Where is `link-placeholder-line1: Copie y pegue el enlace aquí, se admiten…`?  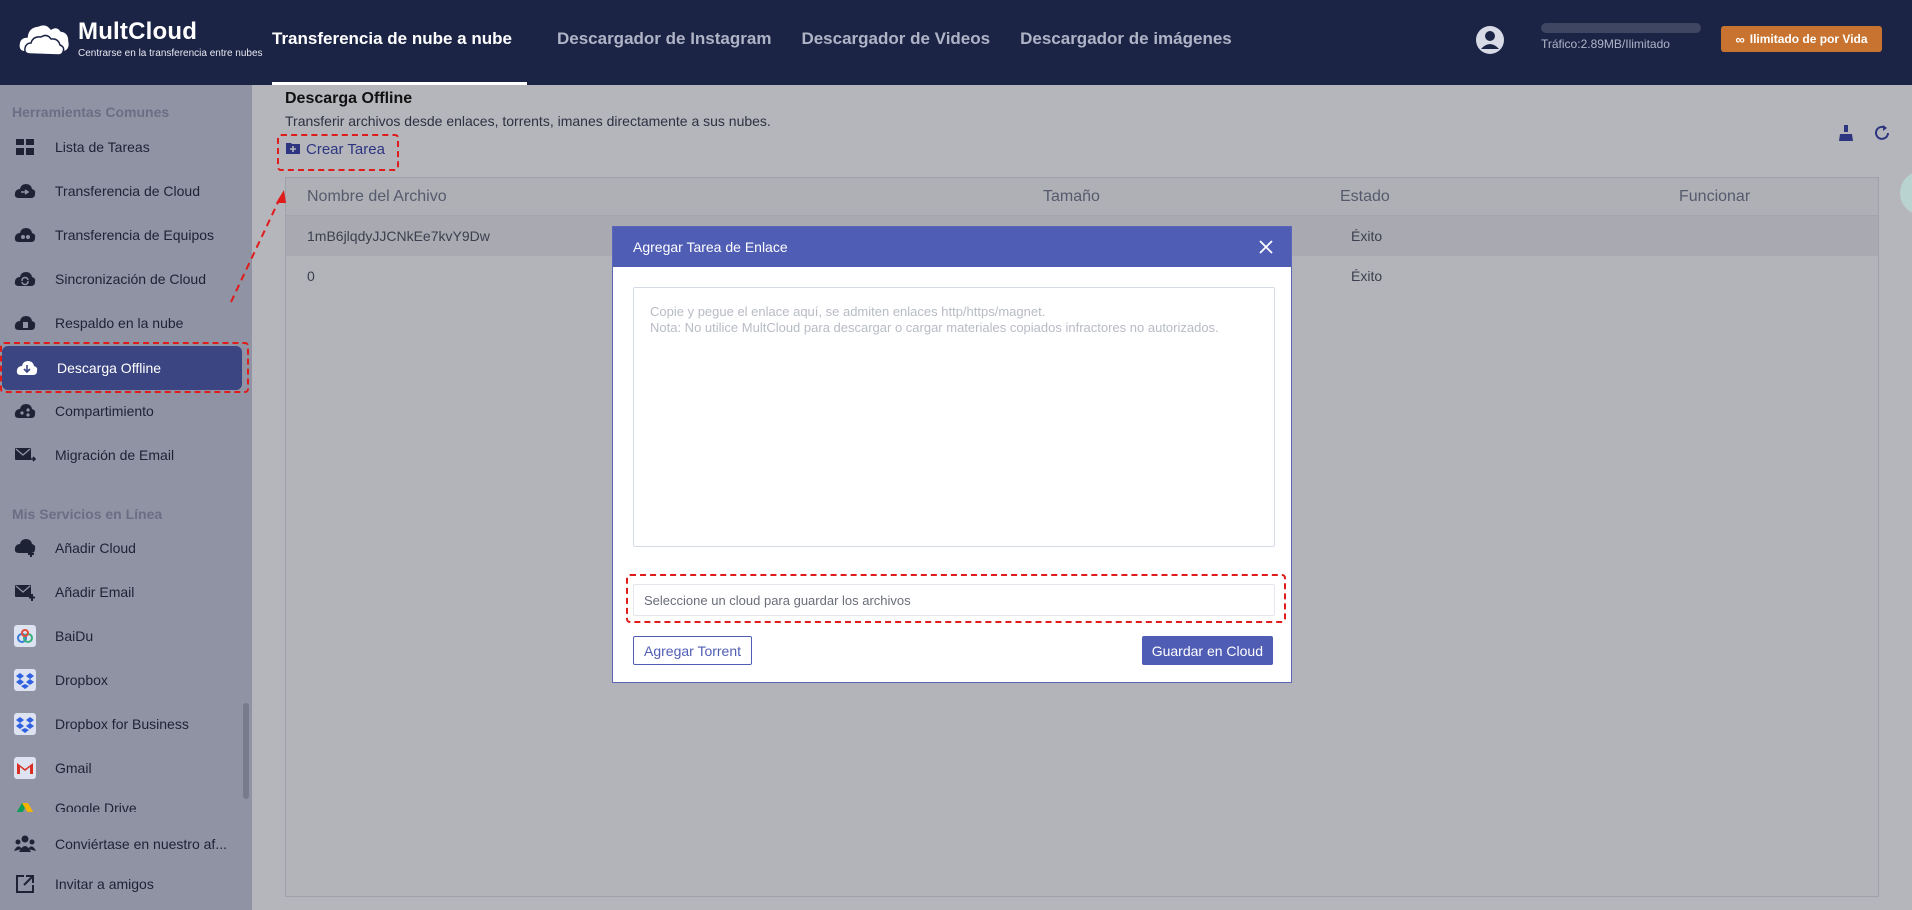
link-placeholder-line1: Copie y pegue el enlace aquí, se admiten… is located at coordinates (848, 311).